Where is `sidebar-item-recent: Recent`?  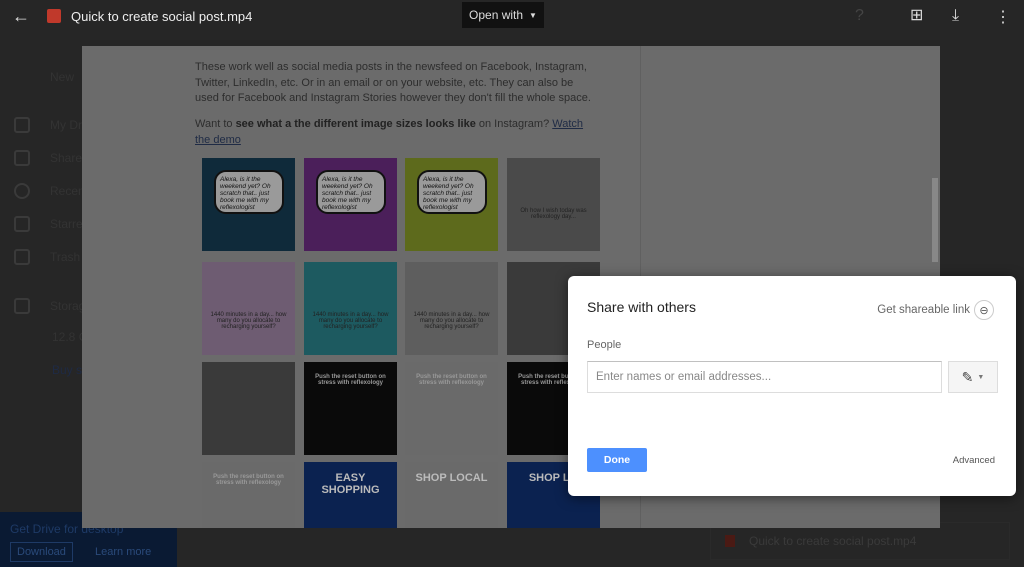 sidebar-item-recent: Recent is located at coordinates (51, 191).